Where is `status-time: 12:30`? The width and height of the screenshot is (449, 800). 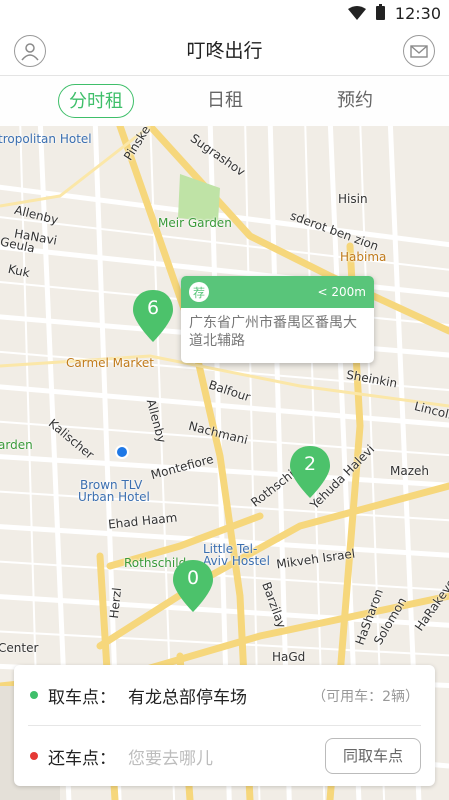 status-time: 12:30 is located at coordinates (417, 13).